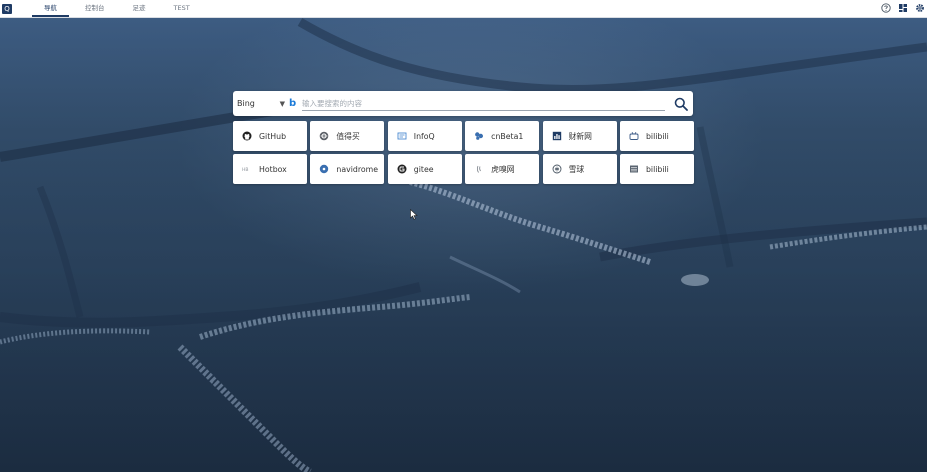 This screenshot has height=472, width=927. I want to click on top-nav-bar: Q 导航 控制台 足迹 TEST, so click(463, 9).